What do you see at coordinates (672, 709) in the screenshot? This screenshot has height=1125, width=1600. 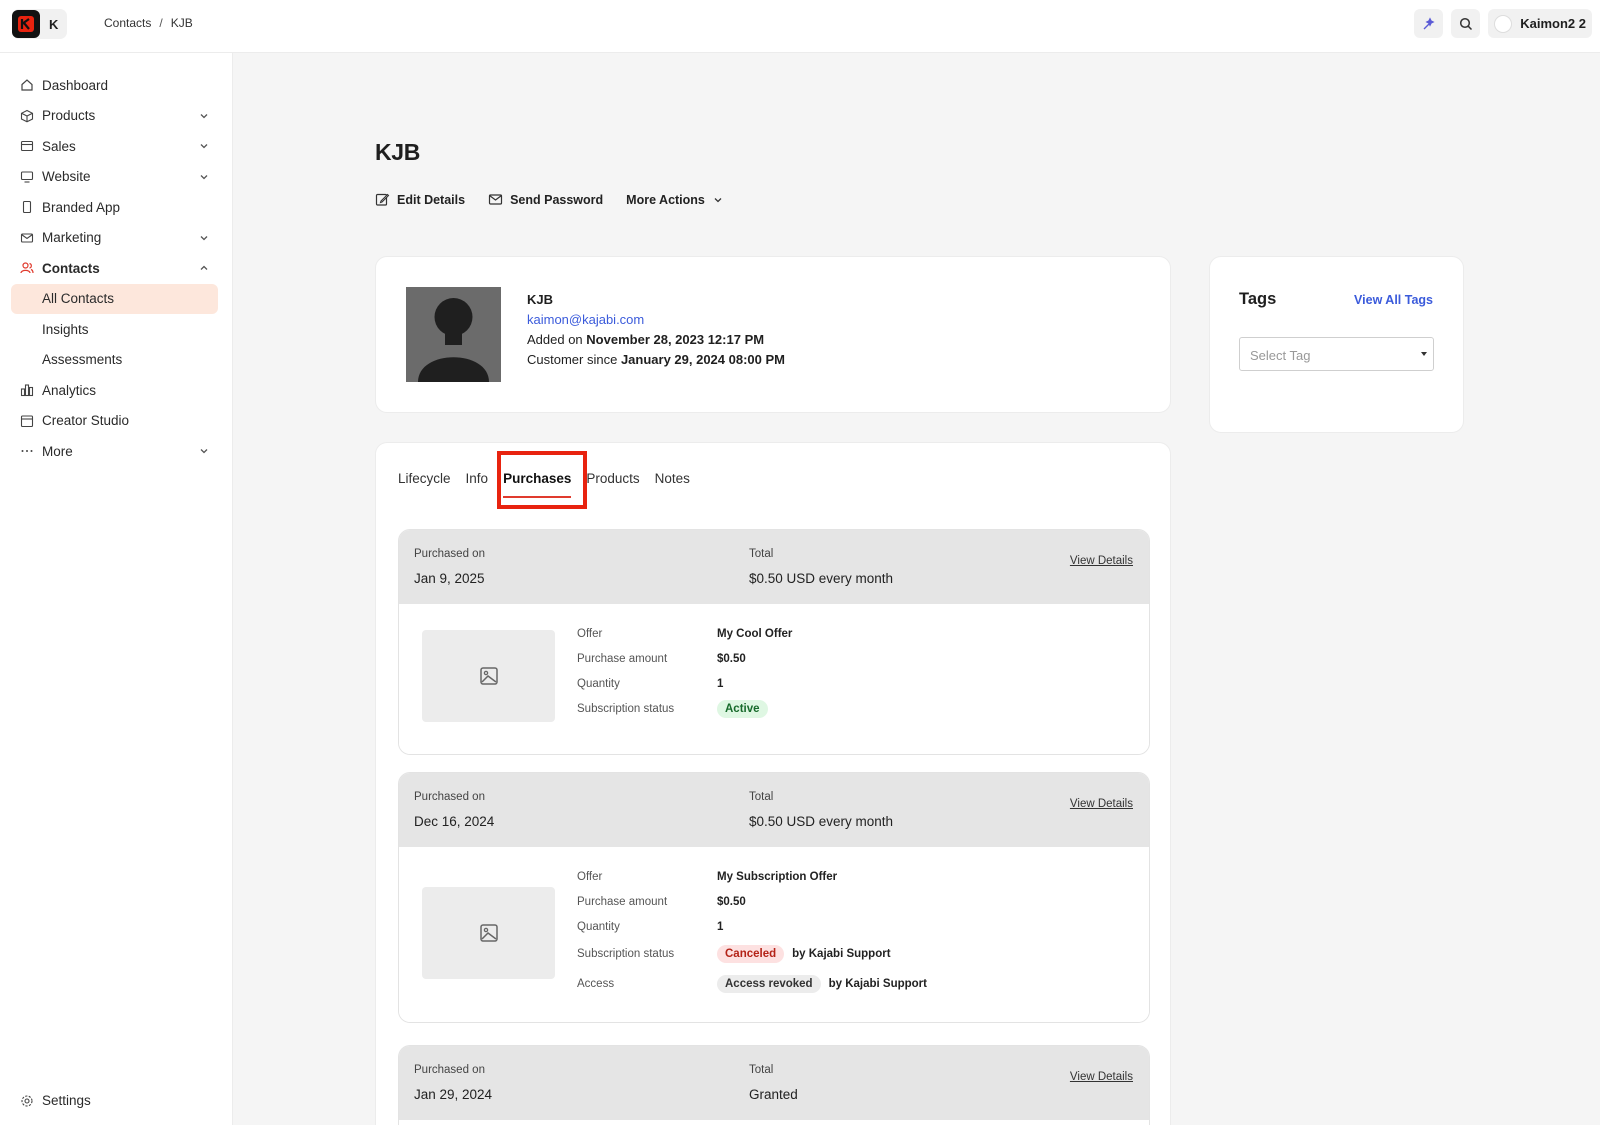 I see `subscription-status-row: Subscription status Active` at bounding box center [672, 709].